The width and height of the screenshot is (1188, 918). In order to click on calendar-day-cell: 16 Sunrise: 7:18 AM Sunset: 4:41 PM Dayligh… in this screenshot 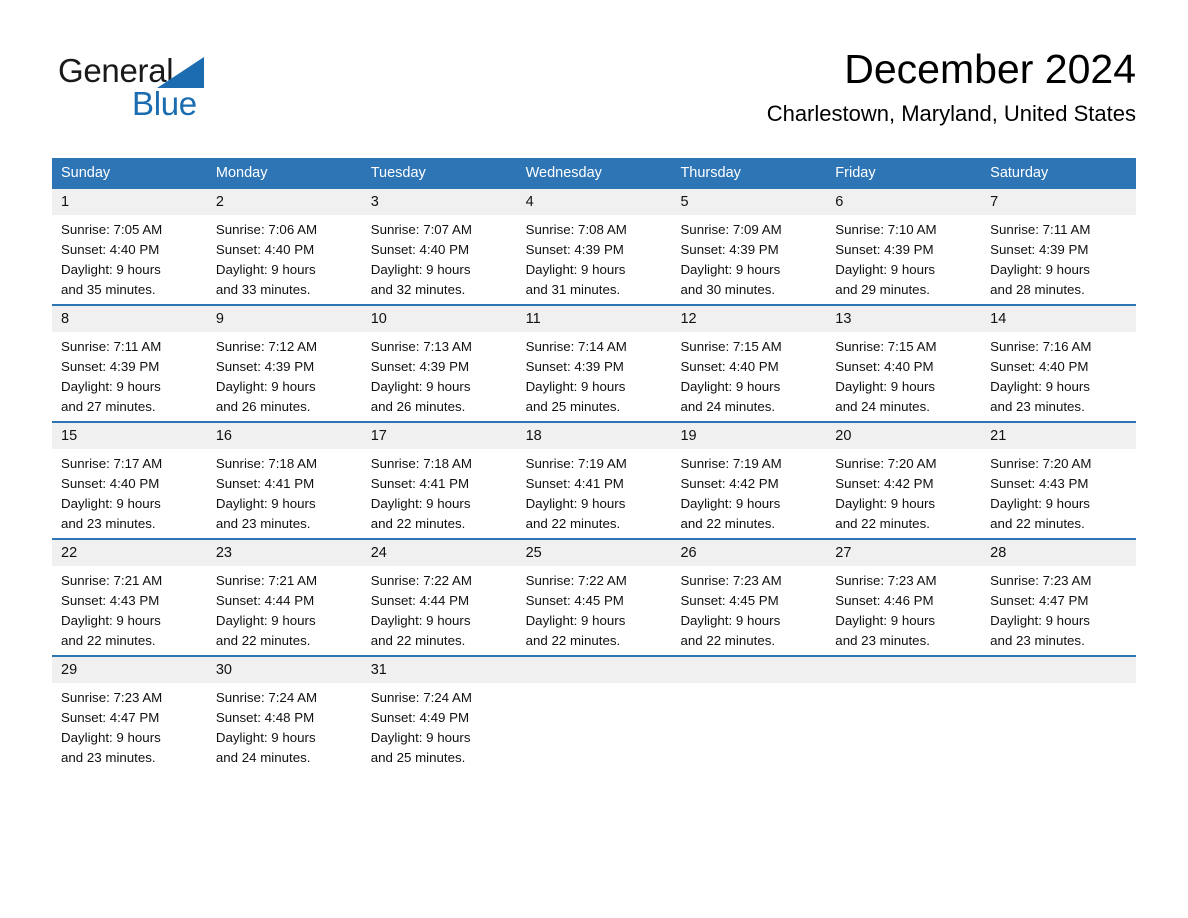, I will do `click(284, 480)`.